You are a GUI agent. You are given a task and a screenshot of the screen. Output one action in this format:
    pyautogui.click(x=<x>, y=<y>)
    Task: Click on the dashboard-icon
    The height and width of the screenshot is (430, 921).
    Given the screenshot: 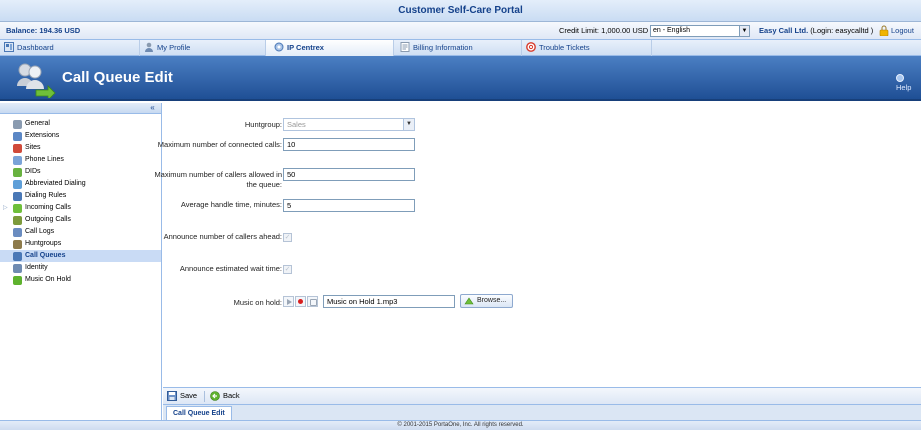 What is the action you would take?
    pyautogui.click(x=9, y=47)
    